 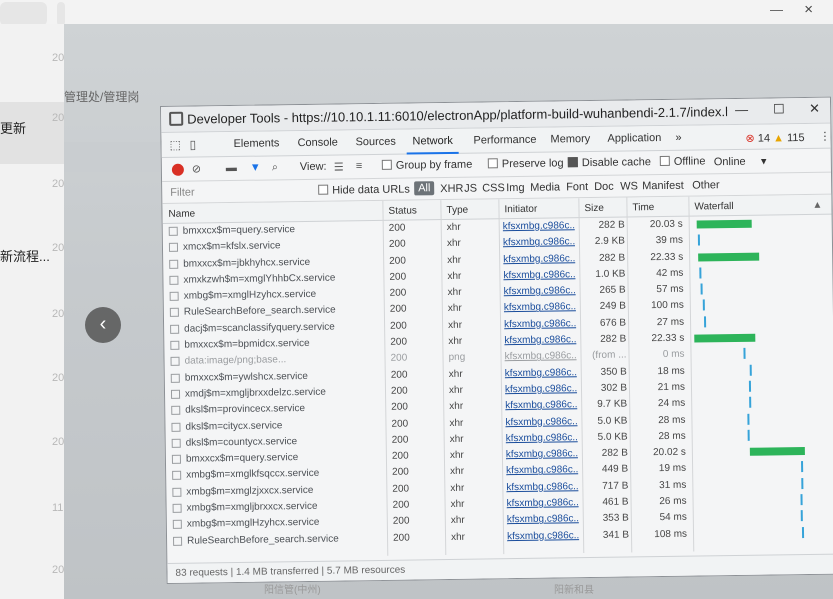 What do you see at coordinates (824, 136) in the screenshot?
I see `kebab-menu-icon: ⋮` at bounding box center [824, 136].